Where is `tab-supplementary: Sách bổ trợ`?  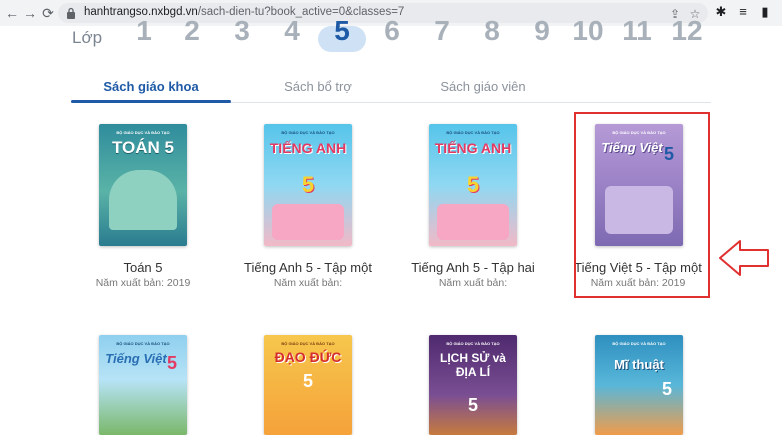
tab-supplementary: Sách bổ trợ is located at coordinates (318, 86).